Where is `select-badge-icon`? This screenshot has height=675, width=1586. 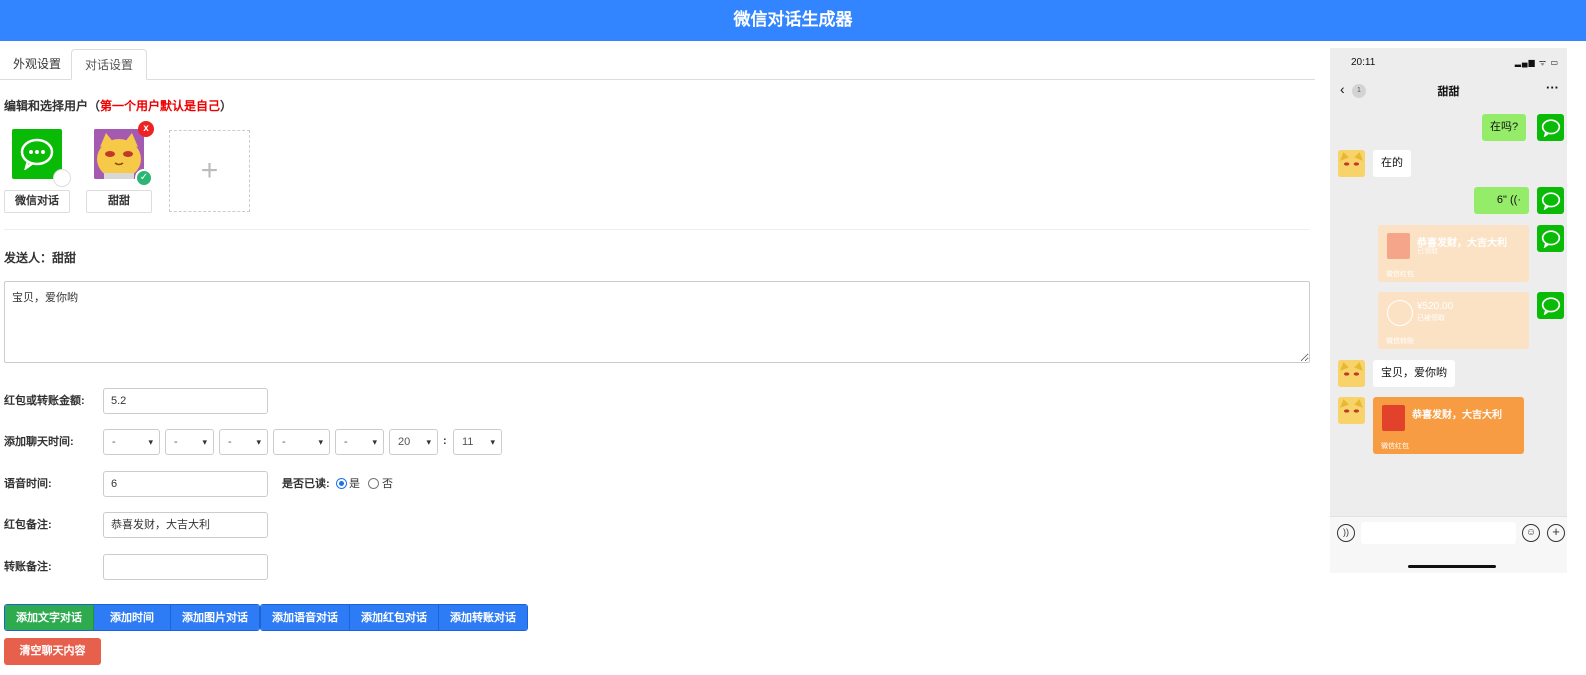 select-badge-icon is located at coordinates (62, 178).